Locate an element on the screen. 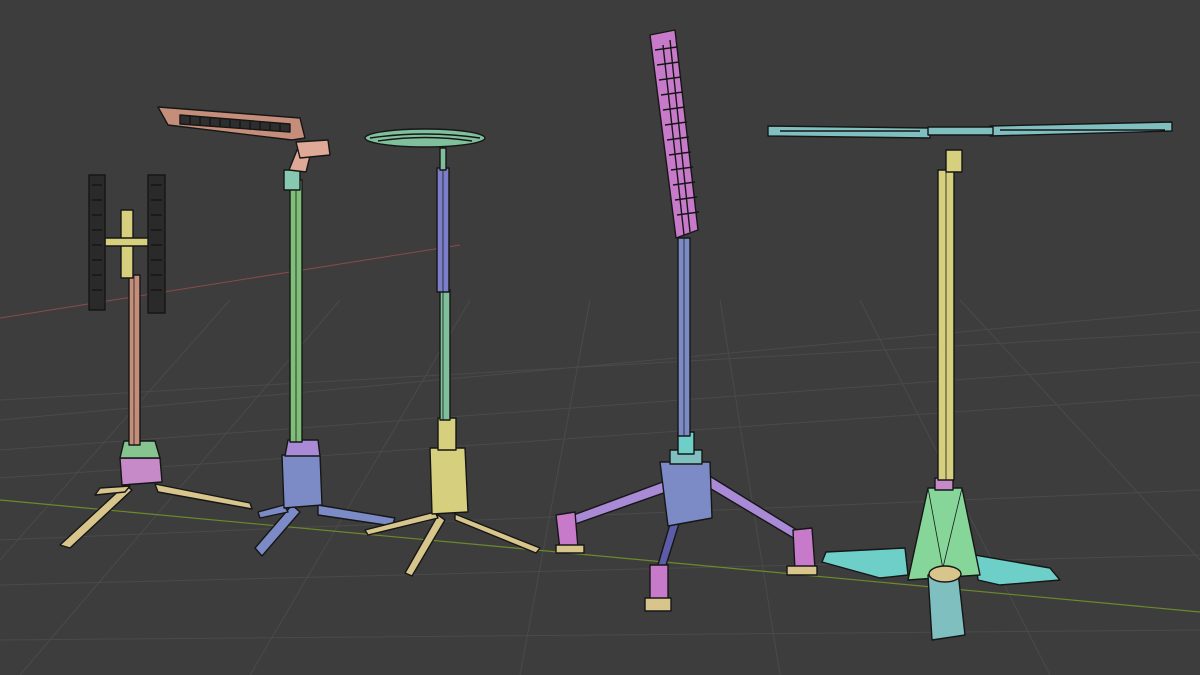  lamp-twin-bar is located at coordinates (156, 361).